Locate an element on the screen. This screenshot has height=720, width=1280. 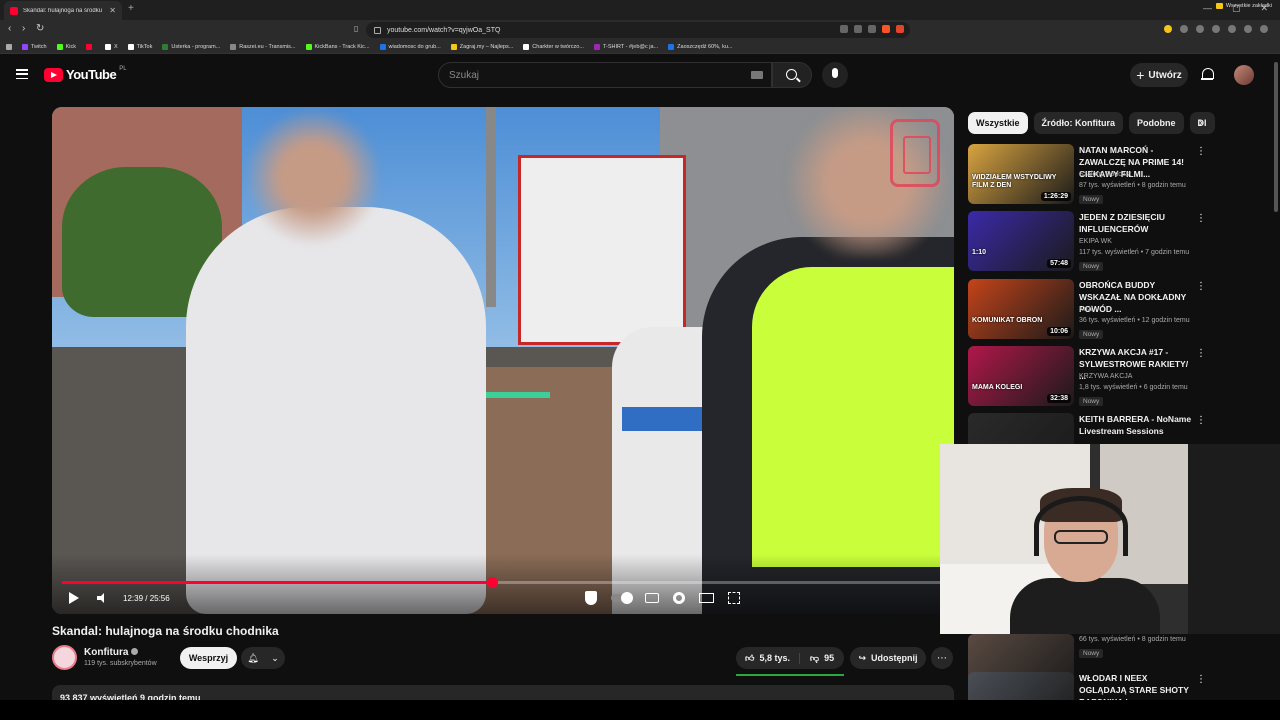
theater-mode-icon is located at coordinates (706, 598).